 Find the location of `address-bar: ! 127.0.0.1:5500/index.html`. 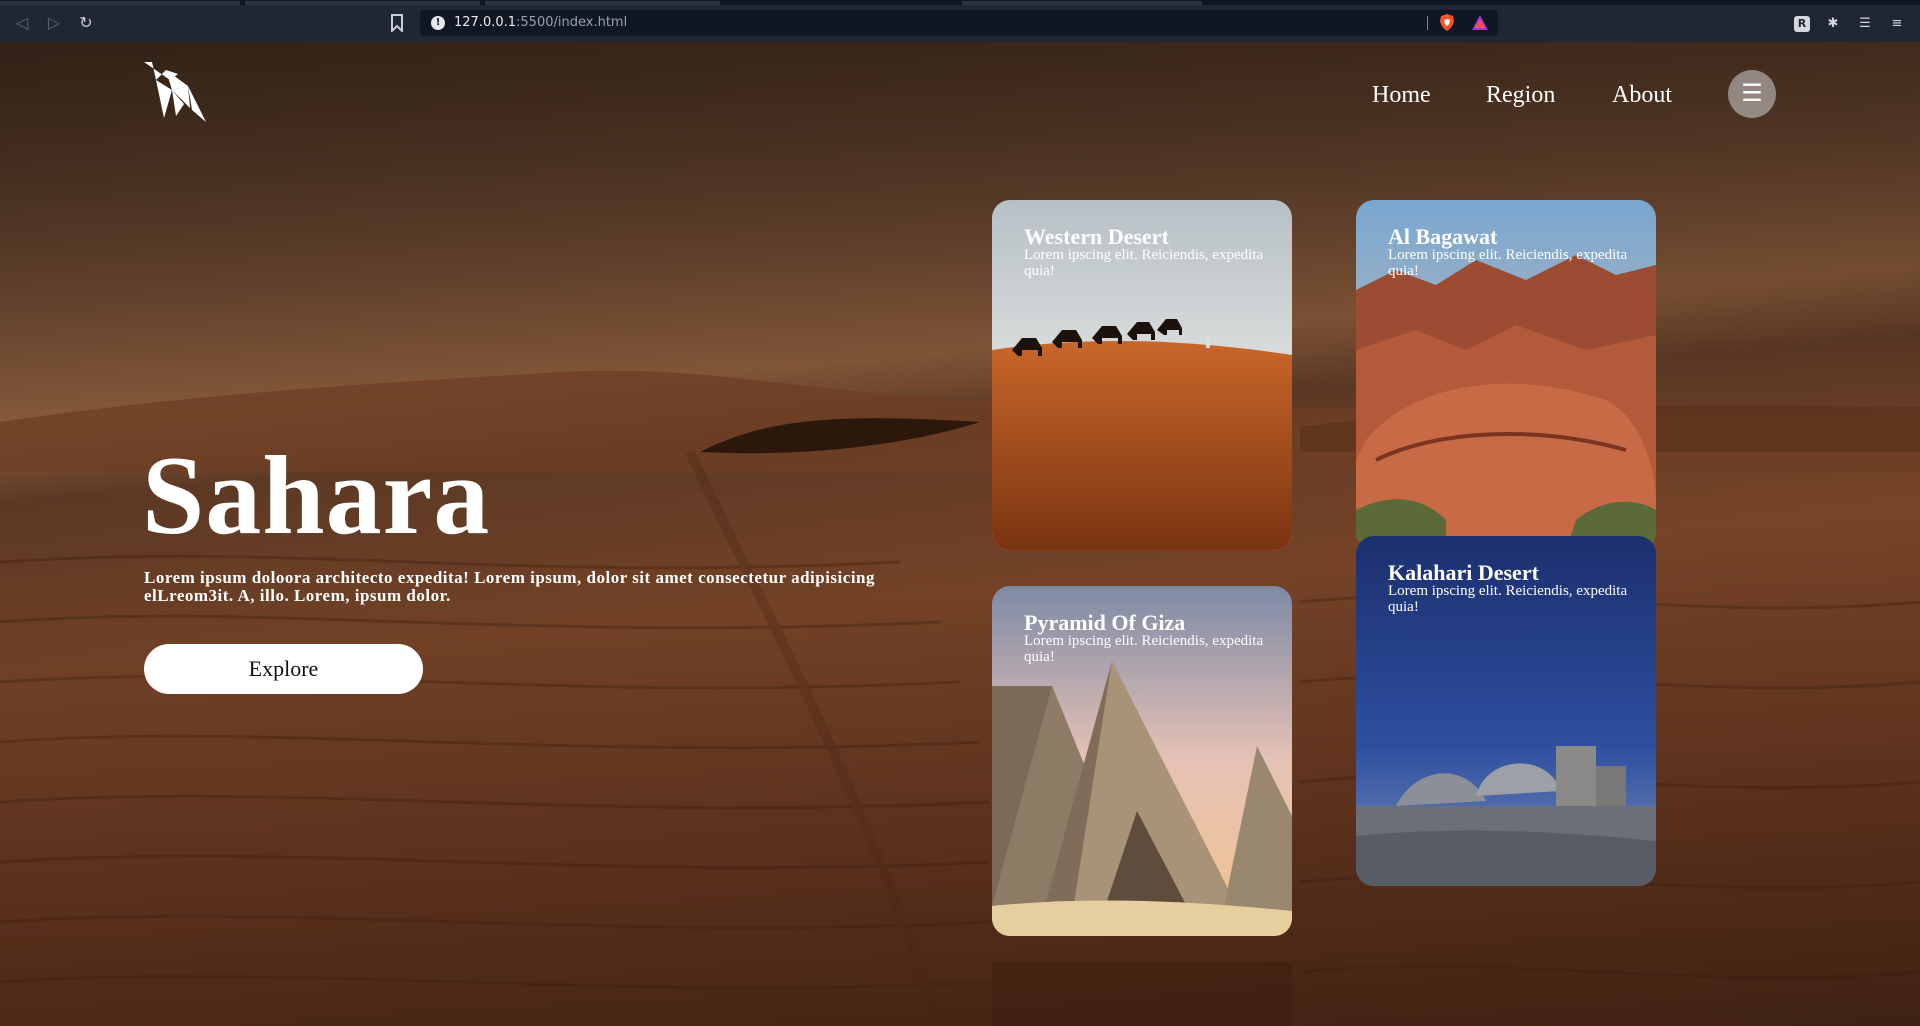

address-bar: ! 127.0.0.1:5500/index.html is located at coordinates (959, 23).